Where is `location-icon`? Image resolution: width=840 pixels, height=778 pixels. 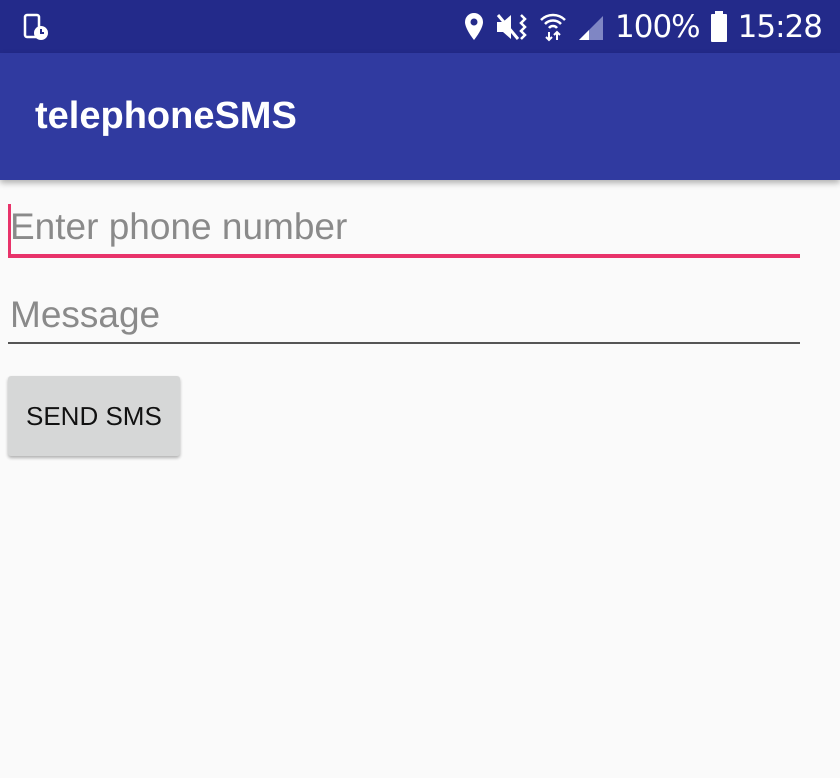 location-icon is located at coordinates (474, 27).